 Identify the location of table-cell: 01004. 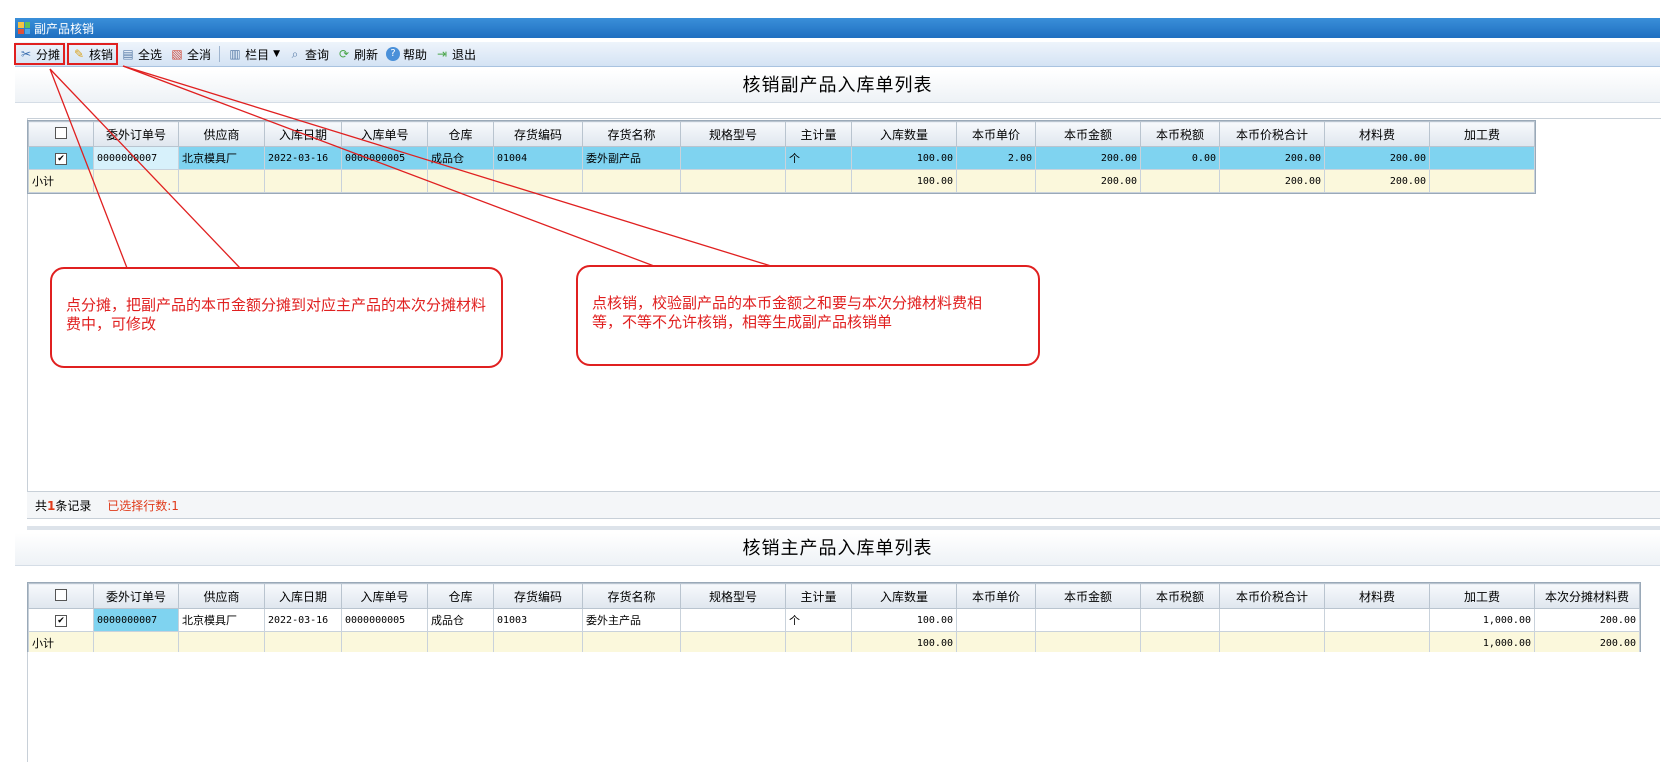
(538, 158).